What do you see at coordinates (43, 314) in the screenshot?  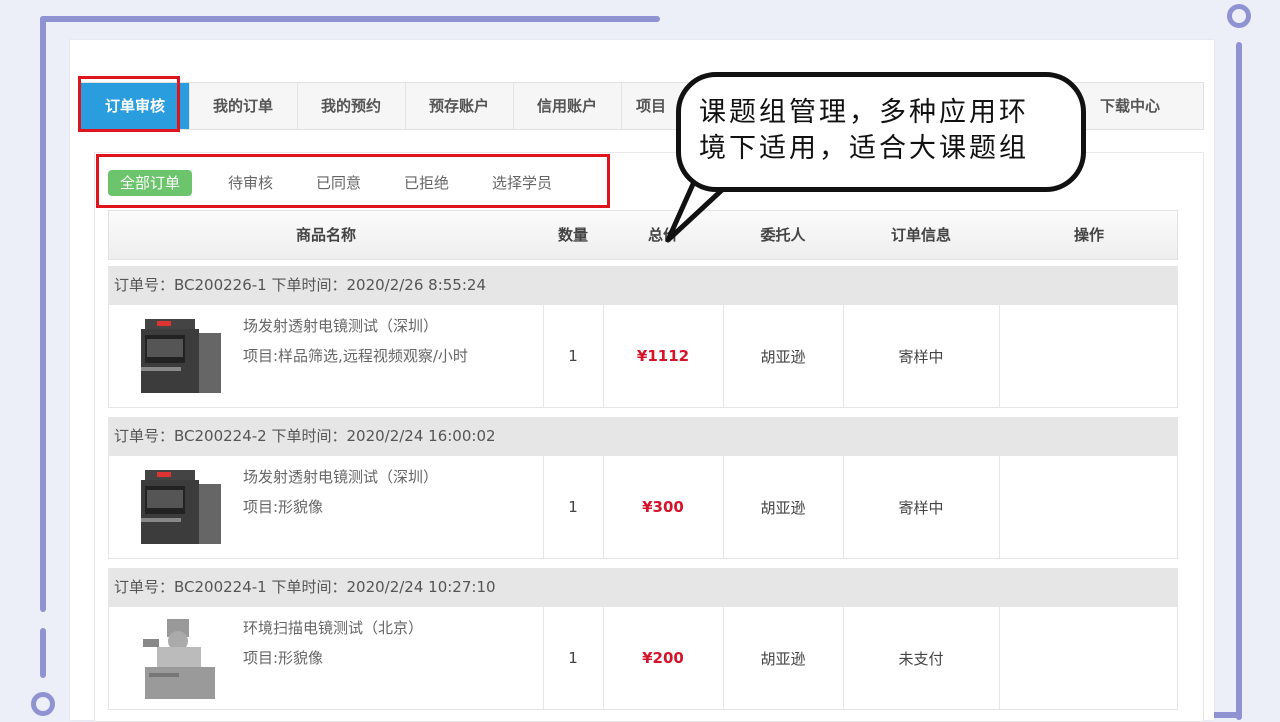 I see `frame-left-line` at bounding box center [43, 314].